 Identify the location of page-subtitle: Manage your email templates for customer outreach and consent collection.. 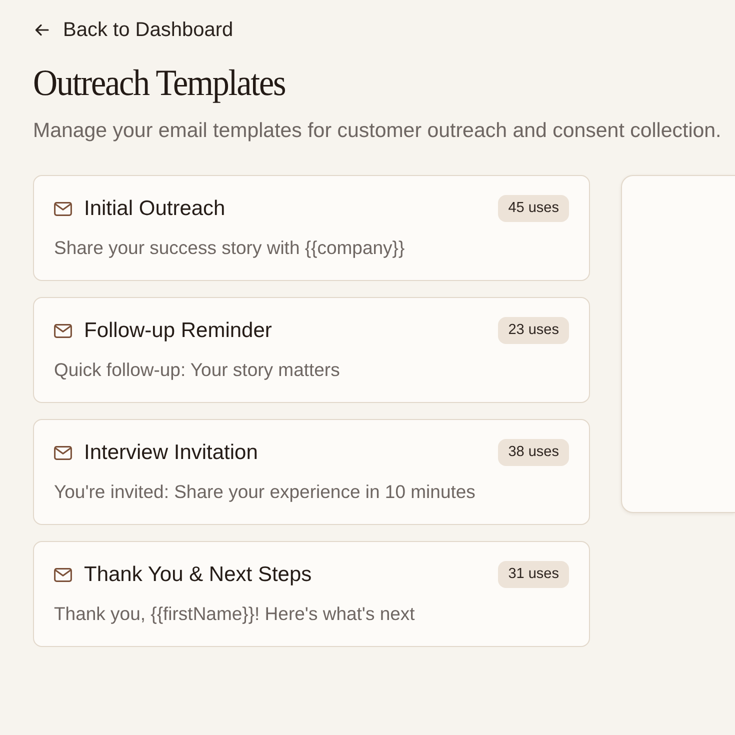
(377, 131).